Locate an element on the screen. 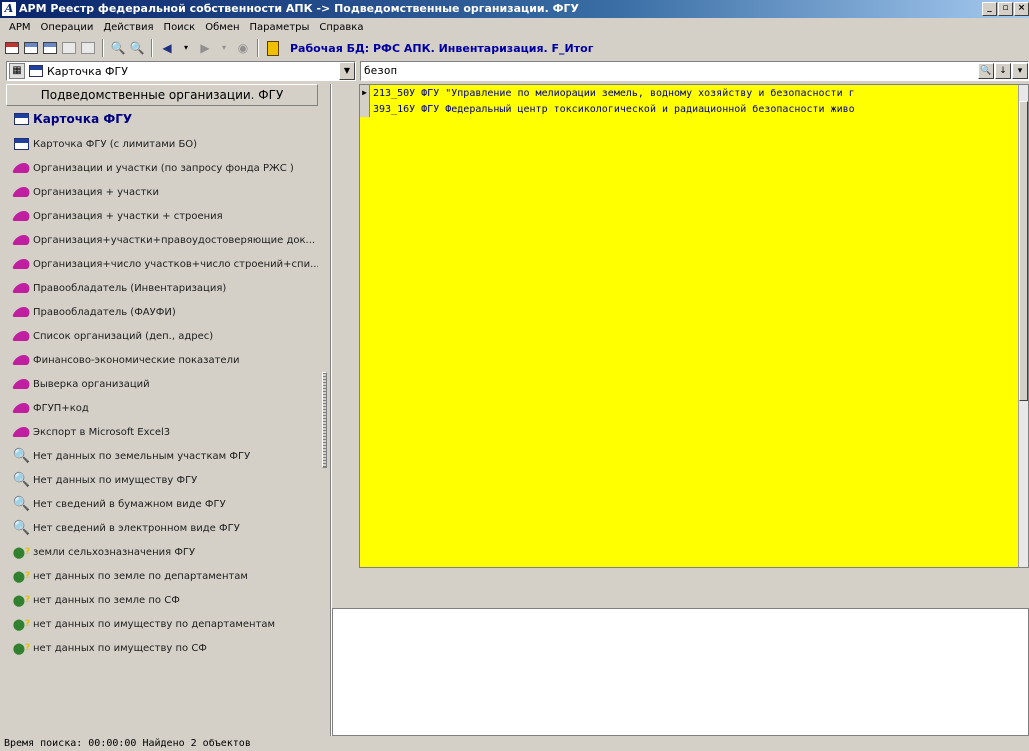  form-item: ФГУП+код is located at coordinates (162, 408).